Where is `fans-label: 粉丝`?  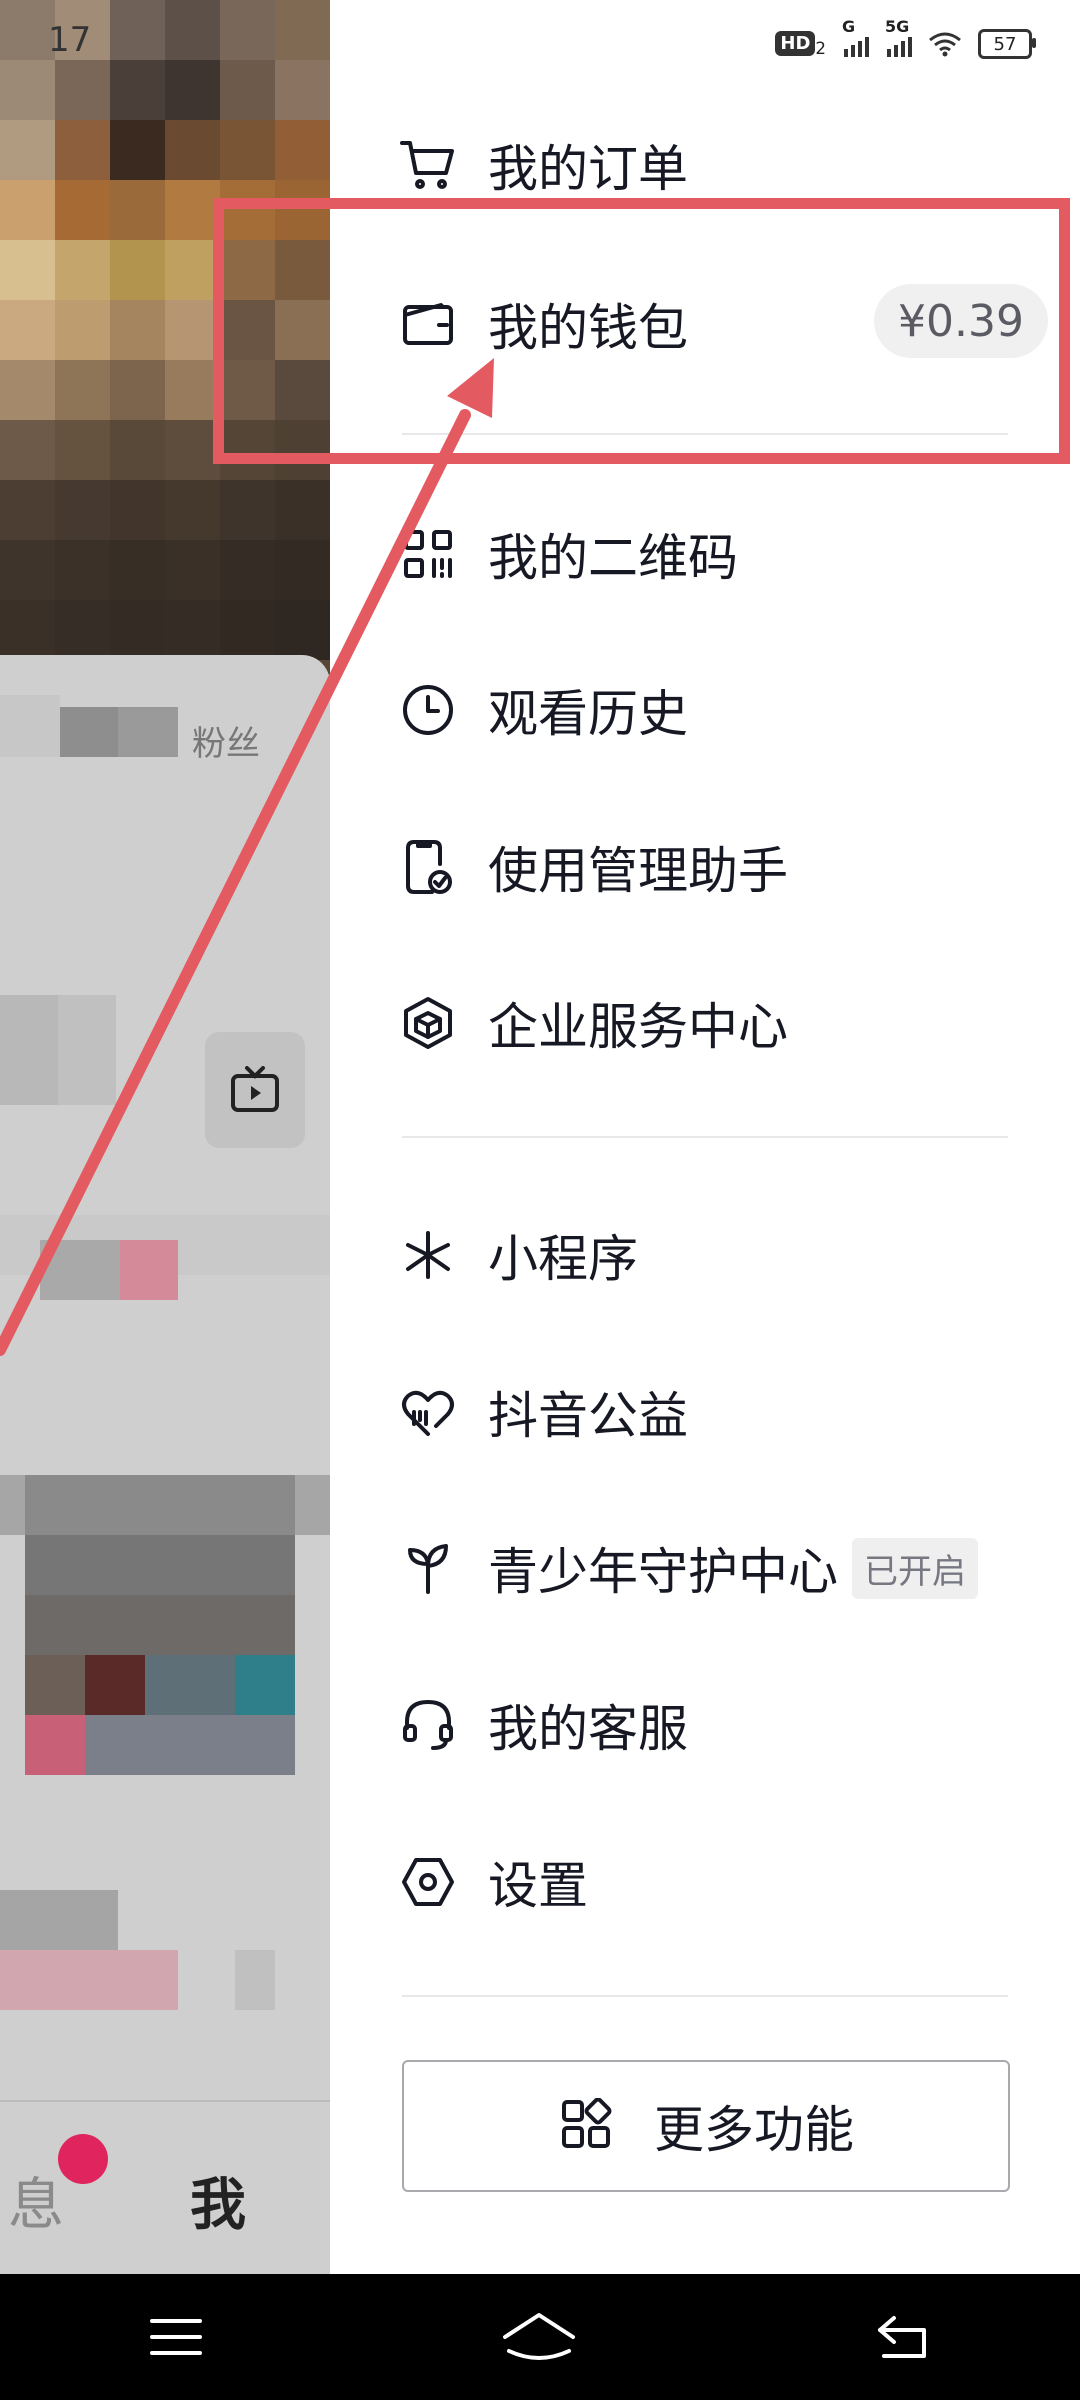 fans-label: 粉丝 is located at coordinates (226, 744).